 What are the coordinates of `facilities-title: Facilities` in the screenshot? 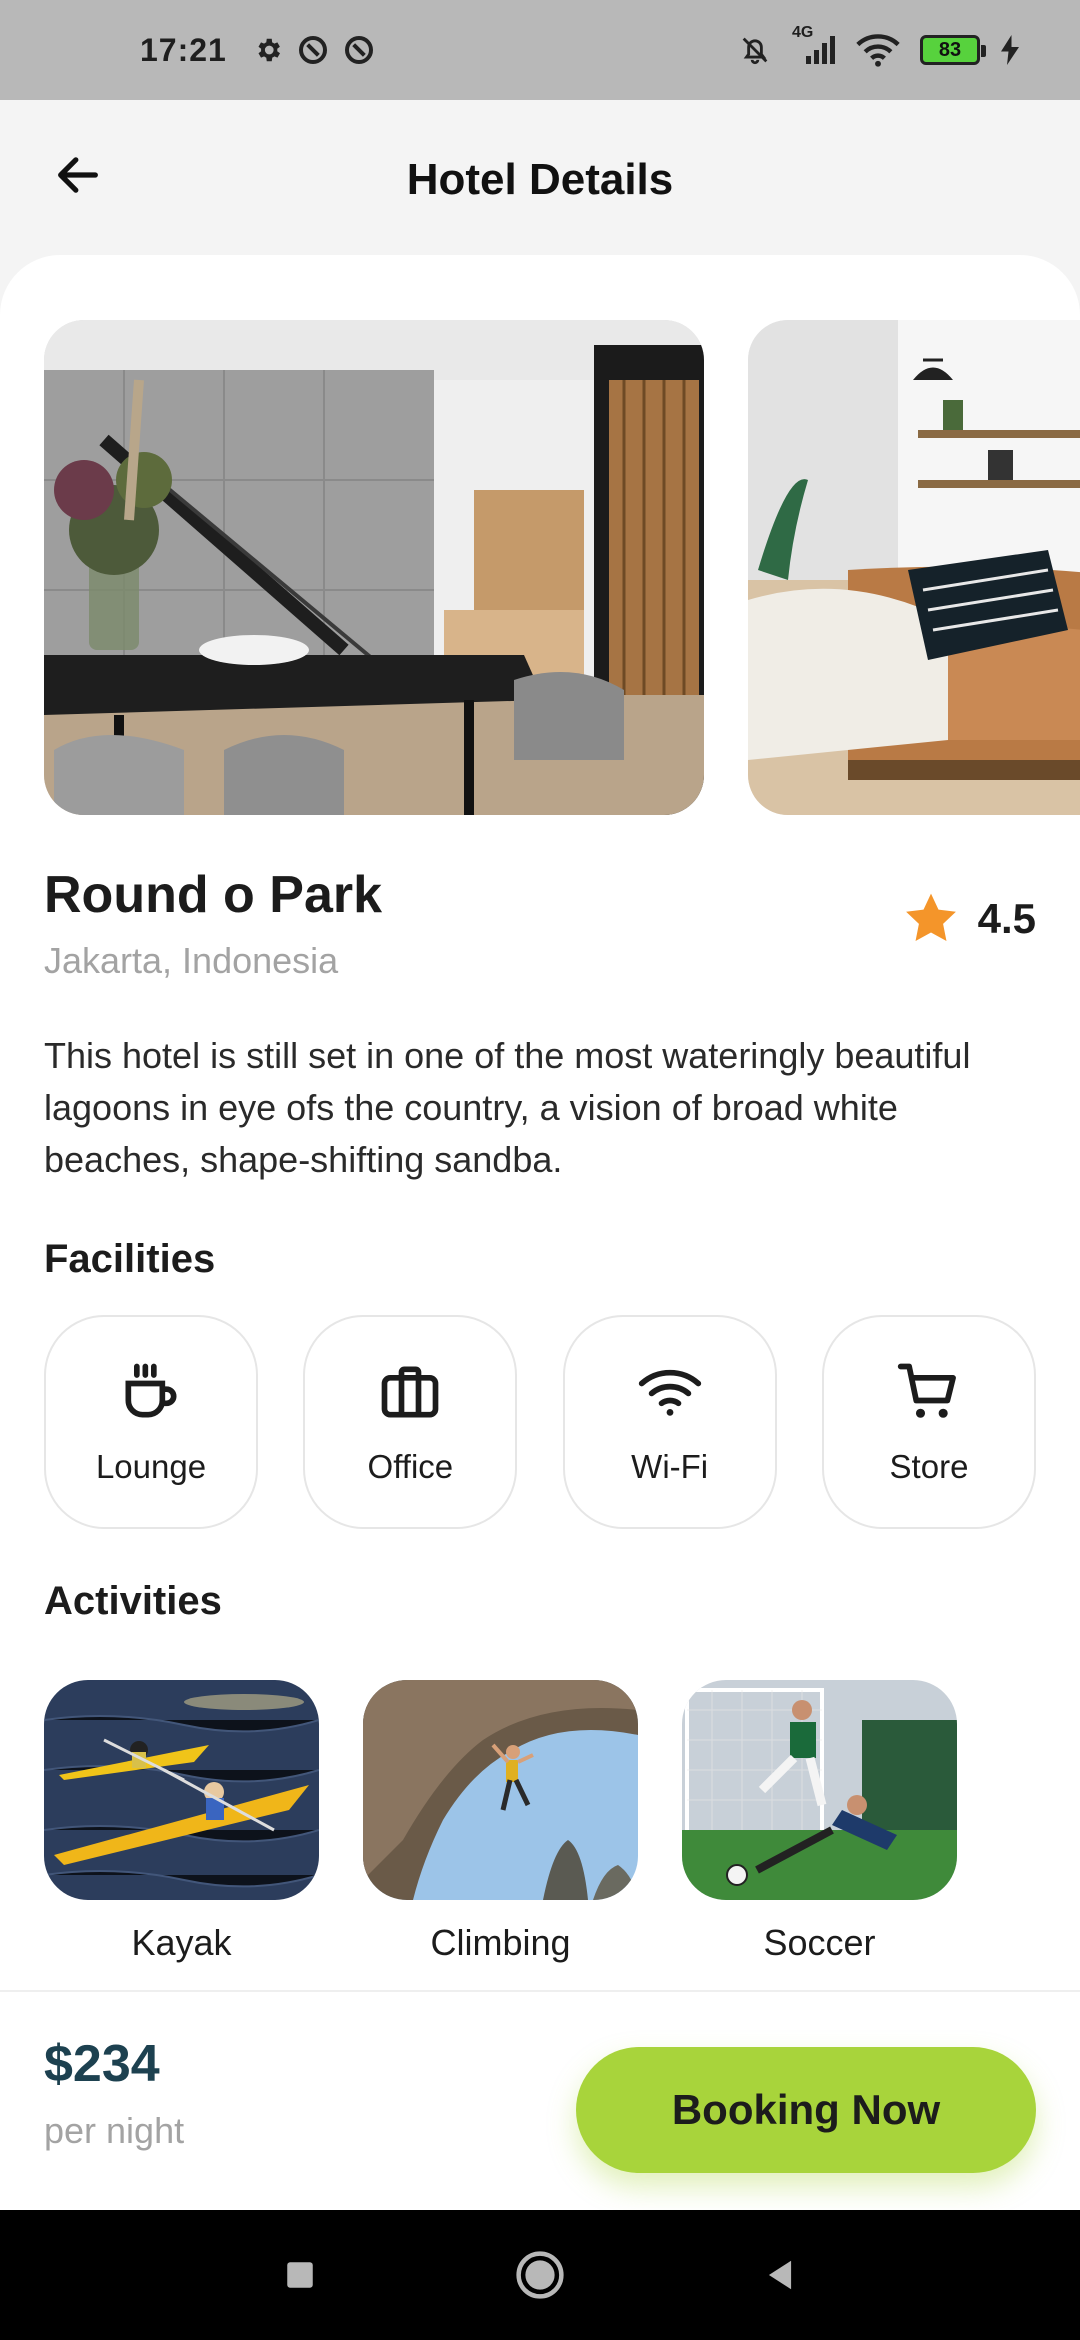 It's located at (130, 1259).